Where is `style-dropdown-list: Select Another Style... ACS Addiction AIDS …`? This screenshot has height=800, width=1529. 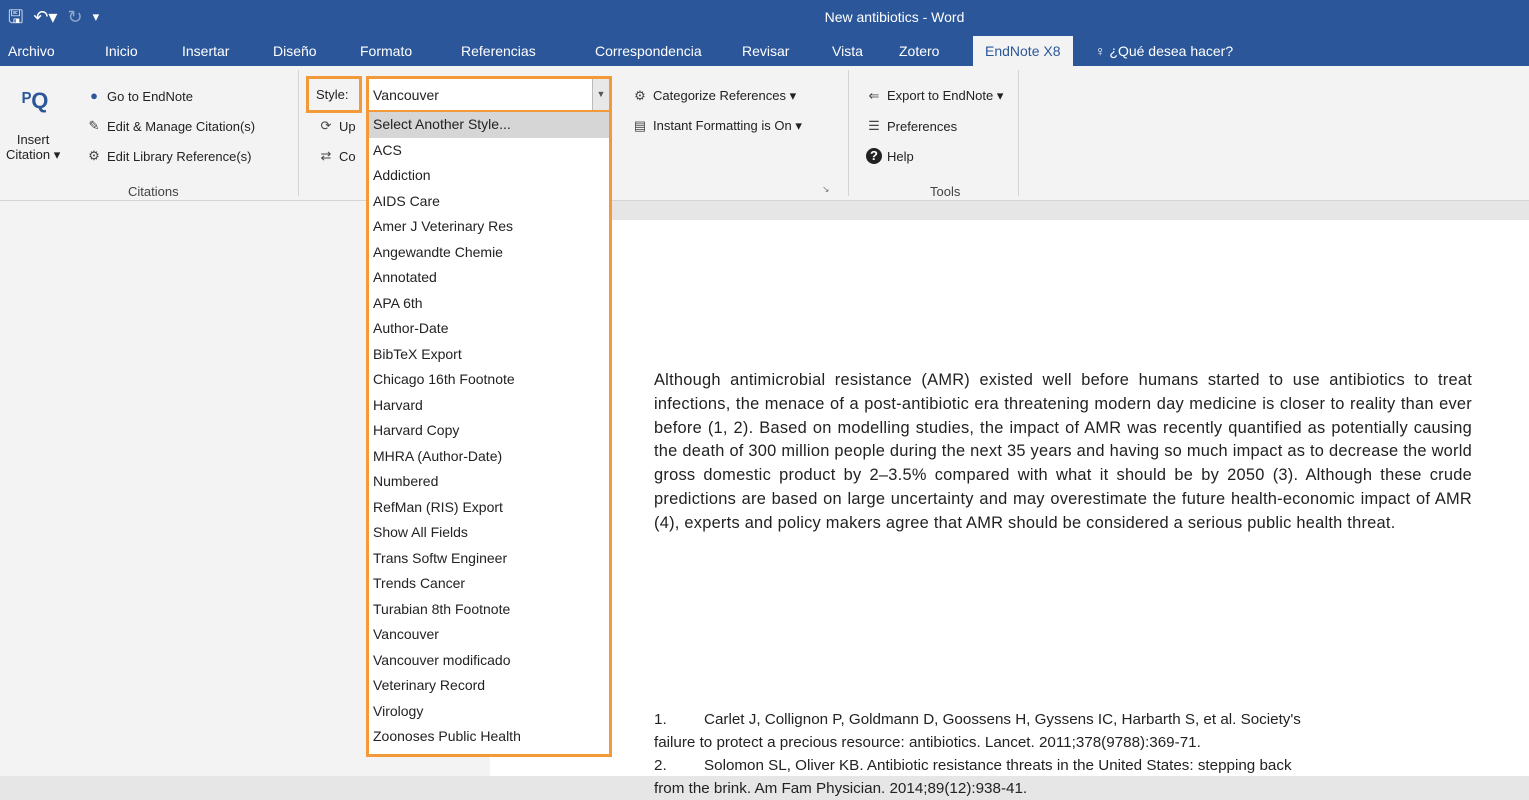 style-dropdown-list: Select Another Style... ACS Addiction AIDS … is located at coordinates (489, 434).